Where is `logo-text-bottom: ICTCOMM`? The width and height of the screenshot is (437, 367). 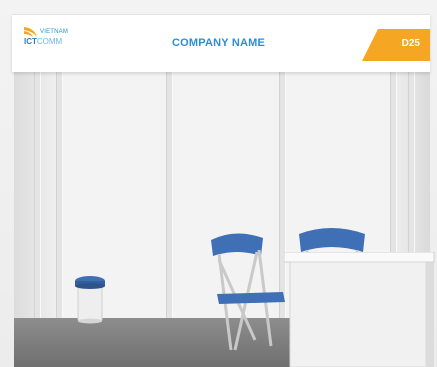
logo-text-bottom: ICTCOMM is located at coordinates (43, 41).